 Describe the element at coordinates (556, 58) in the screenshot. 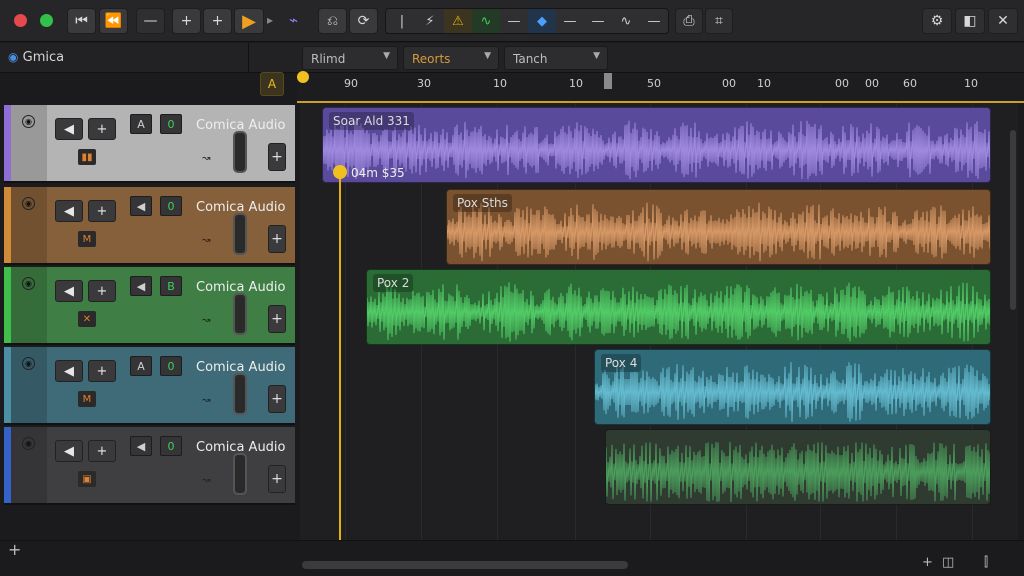

I see `dropdown-3: Tanch ▼` at that location.